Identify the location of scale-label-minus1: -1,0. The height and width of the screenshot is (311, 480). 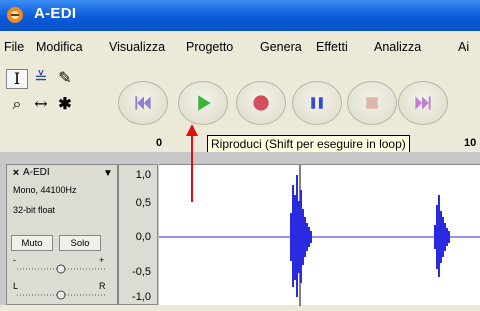
(141, 297).